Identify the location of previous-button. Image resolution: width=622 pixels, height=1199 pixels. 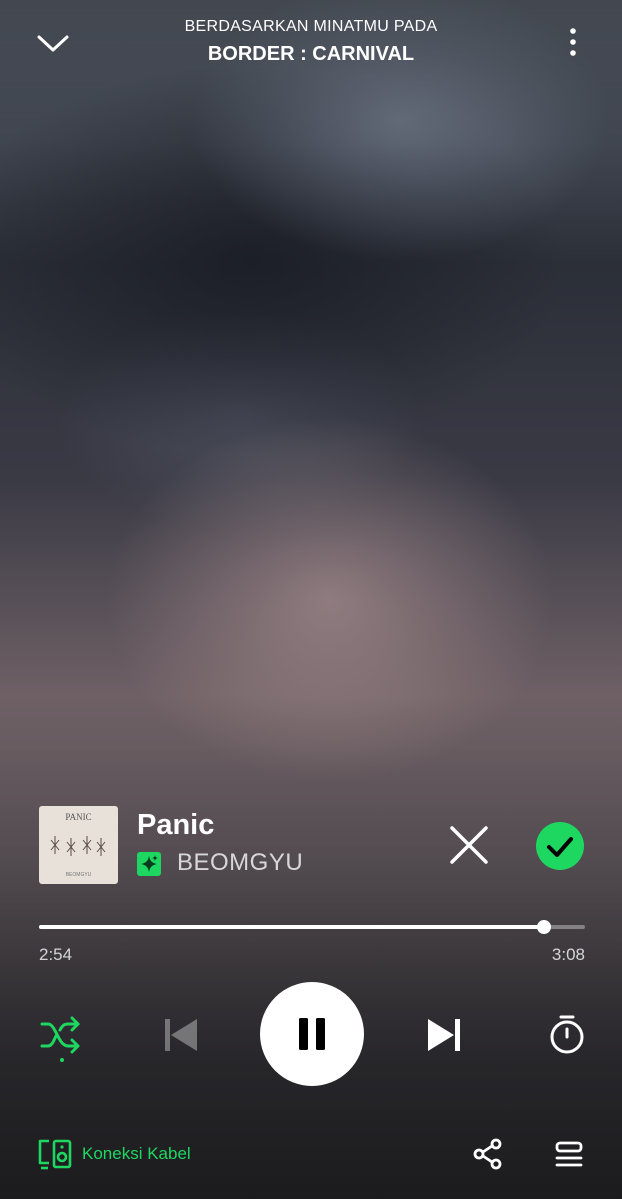
(181, 1035).